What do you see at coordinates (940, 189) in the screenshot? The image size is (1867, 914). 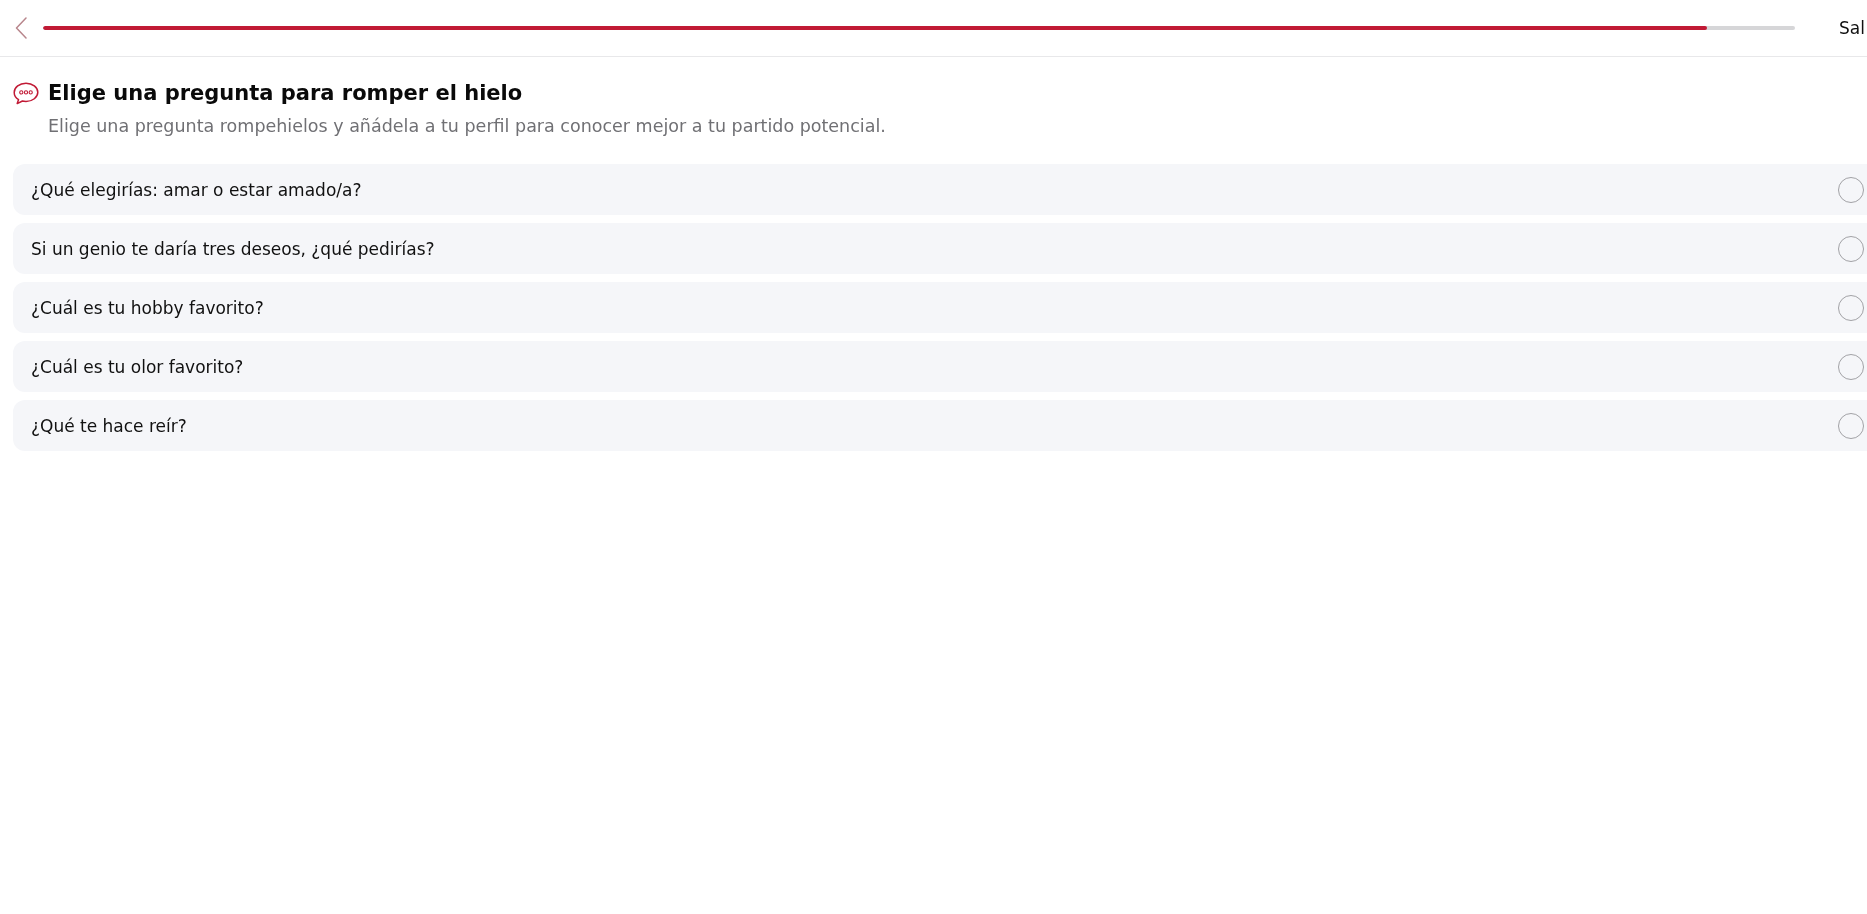 I see `question-option: ¿Qué elegirías: amar o estar amado/a?` at bounding box center [940, 189].